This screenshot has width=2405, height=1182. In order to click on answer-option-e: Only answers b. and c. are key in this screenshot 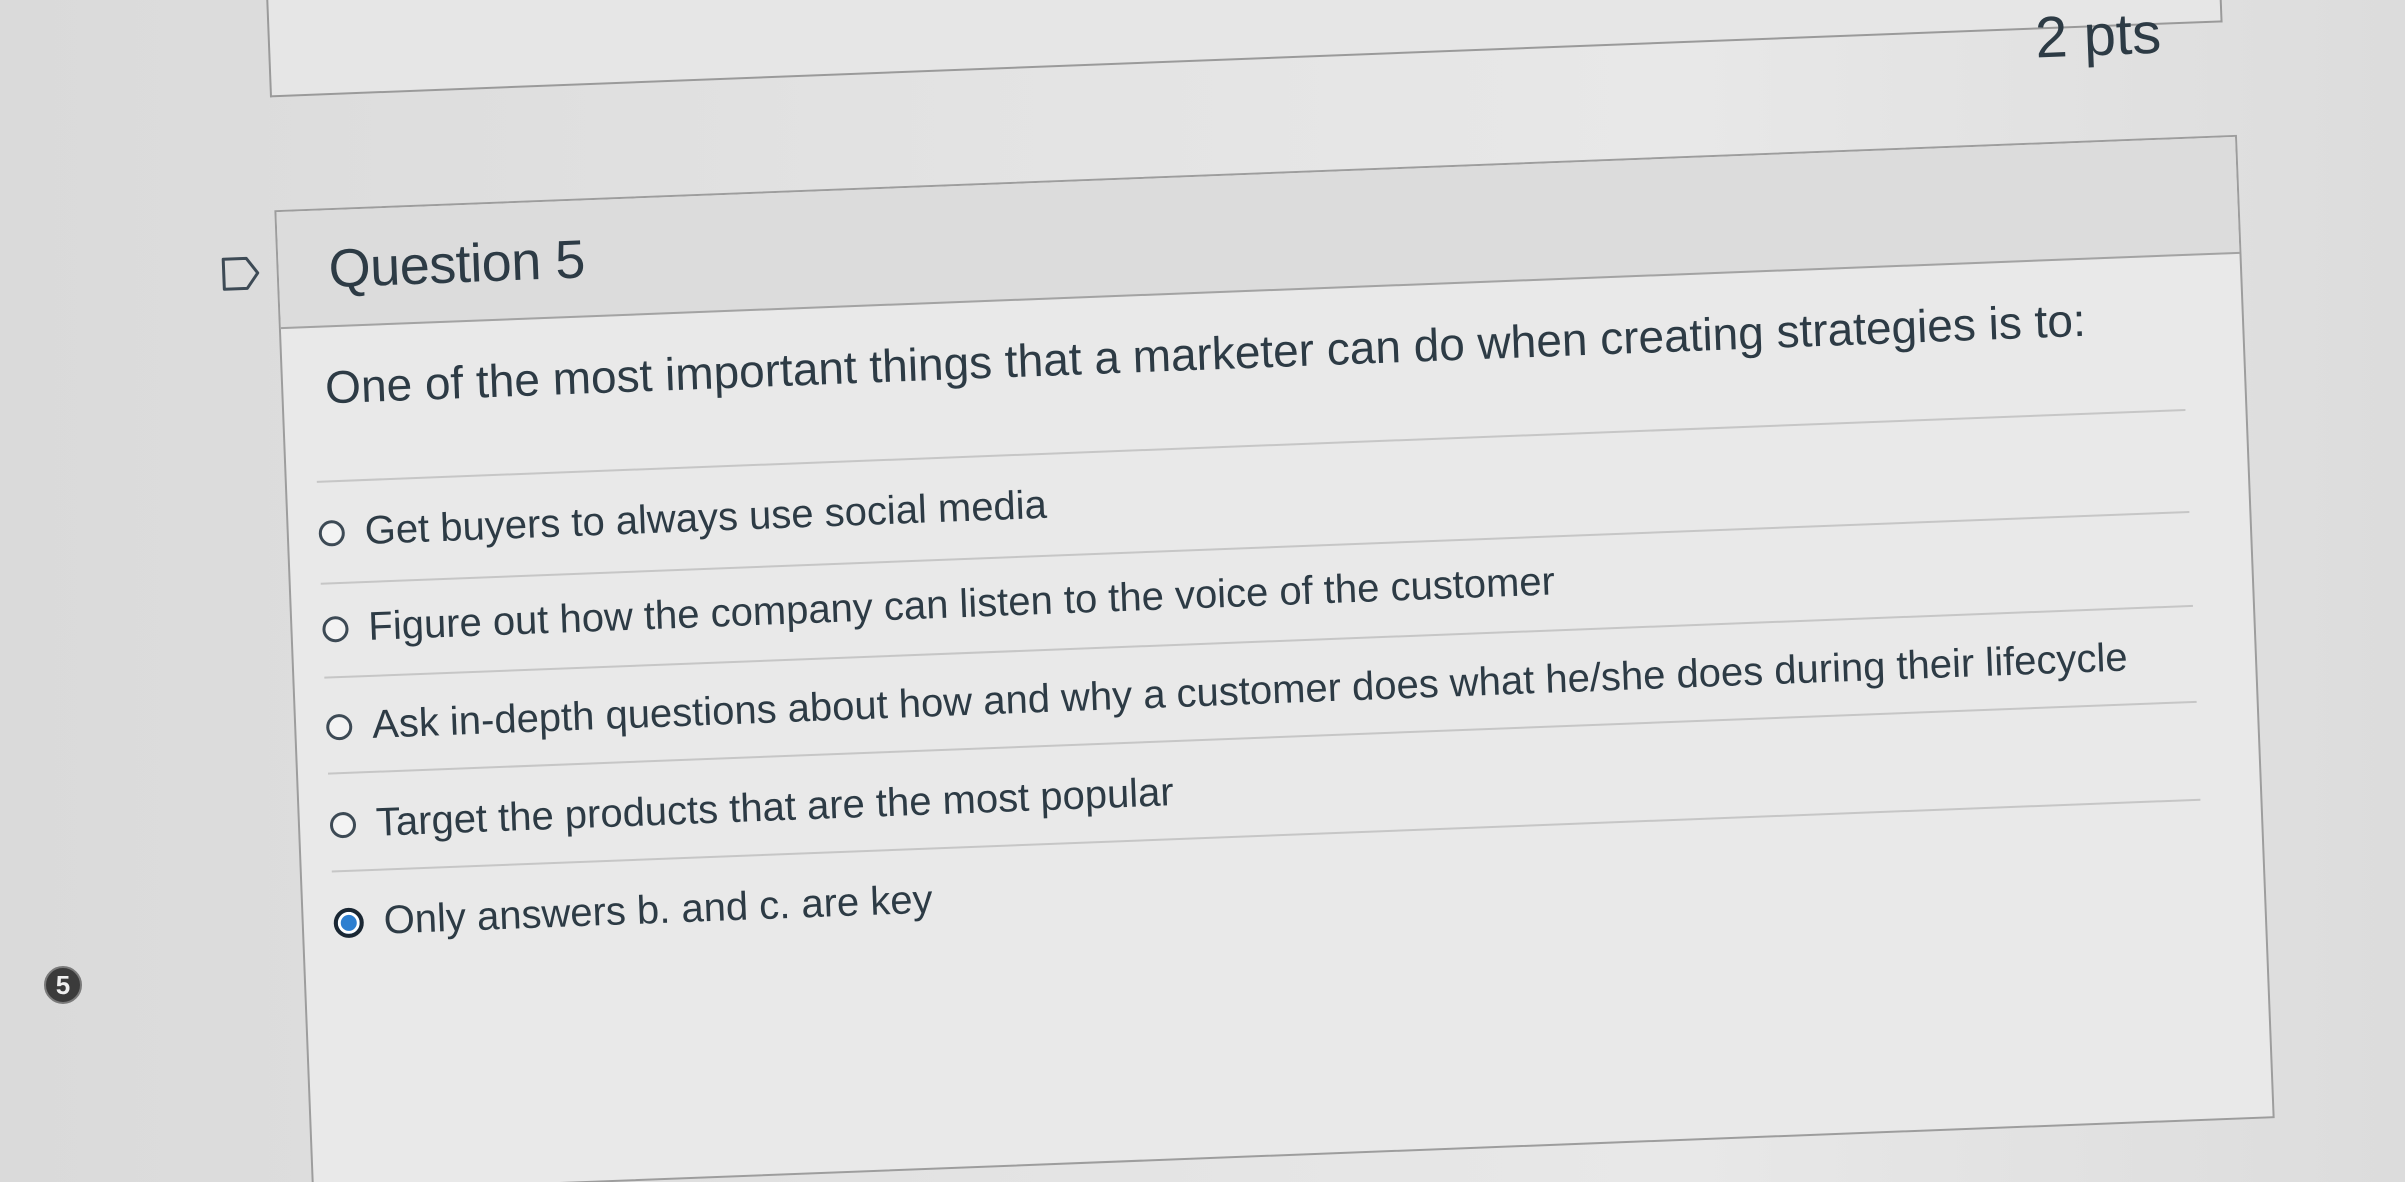, I will do `click(633, 912)`.